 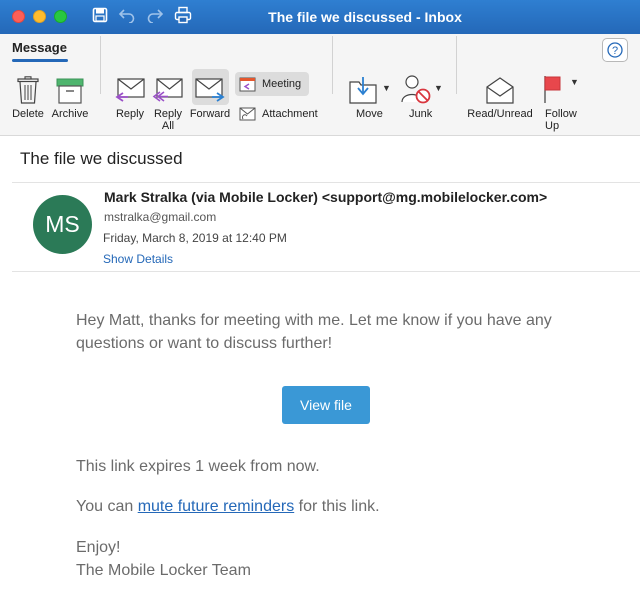 I want to click on body-paragraph: This link expires 1 week from now., so click(x=198, y=466).